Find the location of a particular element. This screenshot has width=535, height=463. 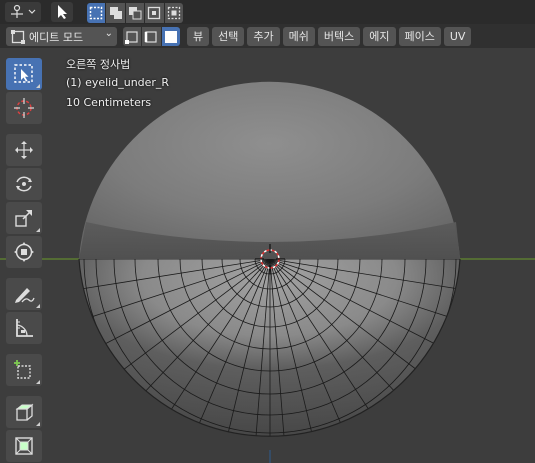

menu-vertex: 버텍스 is located at coordinates (339, 36).